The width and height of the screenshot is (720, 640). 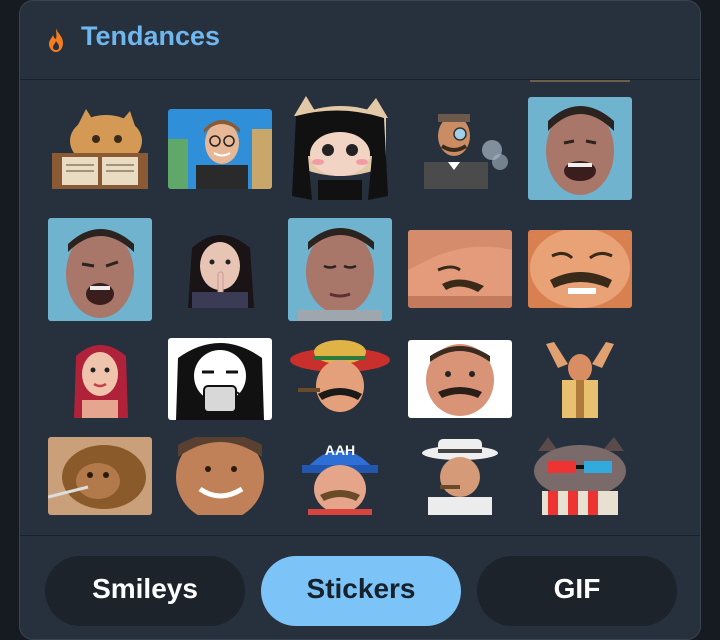 What do you see at coordinates (340, 378) in the screenshot?
I see `sombrero-mustache-man-sticker` at bounding box center [340, 378].